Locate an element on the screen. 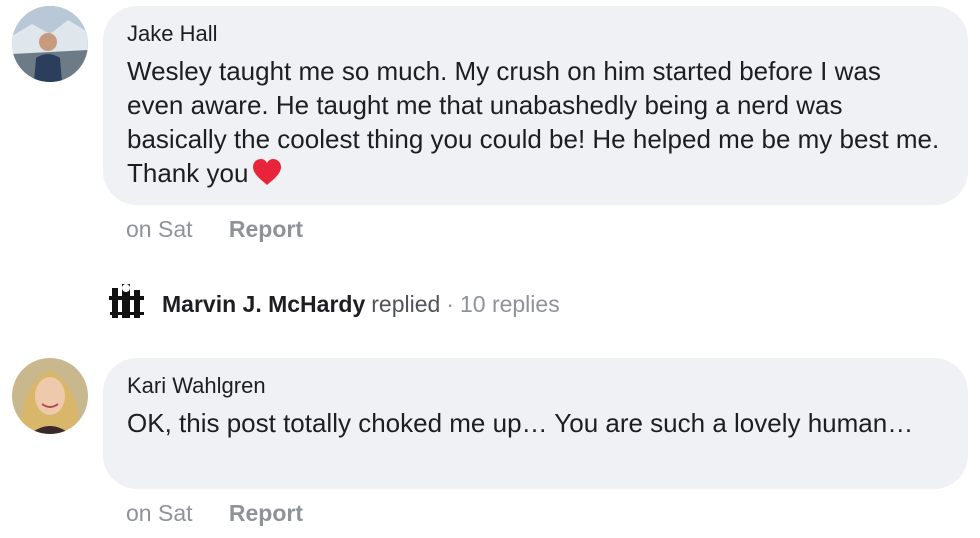 This screenshot has width=980, height=538. reply-author: Marvin J. McHardy is located at coordinates (263, 304).